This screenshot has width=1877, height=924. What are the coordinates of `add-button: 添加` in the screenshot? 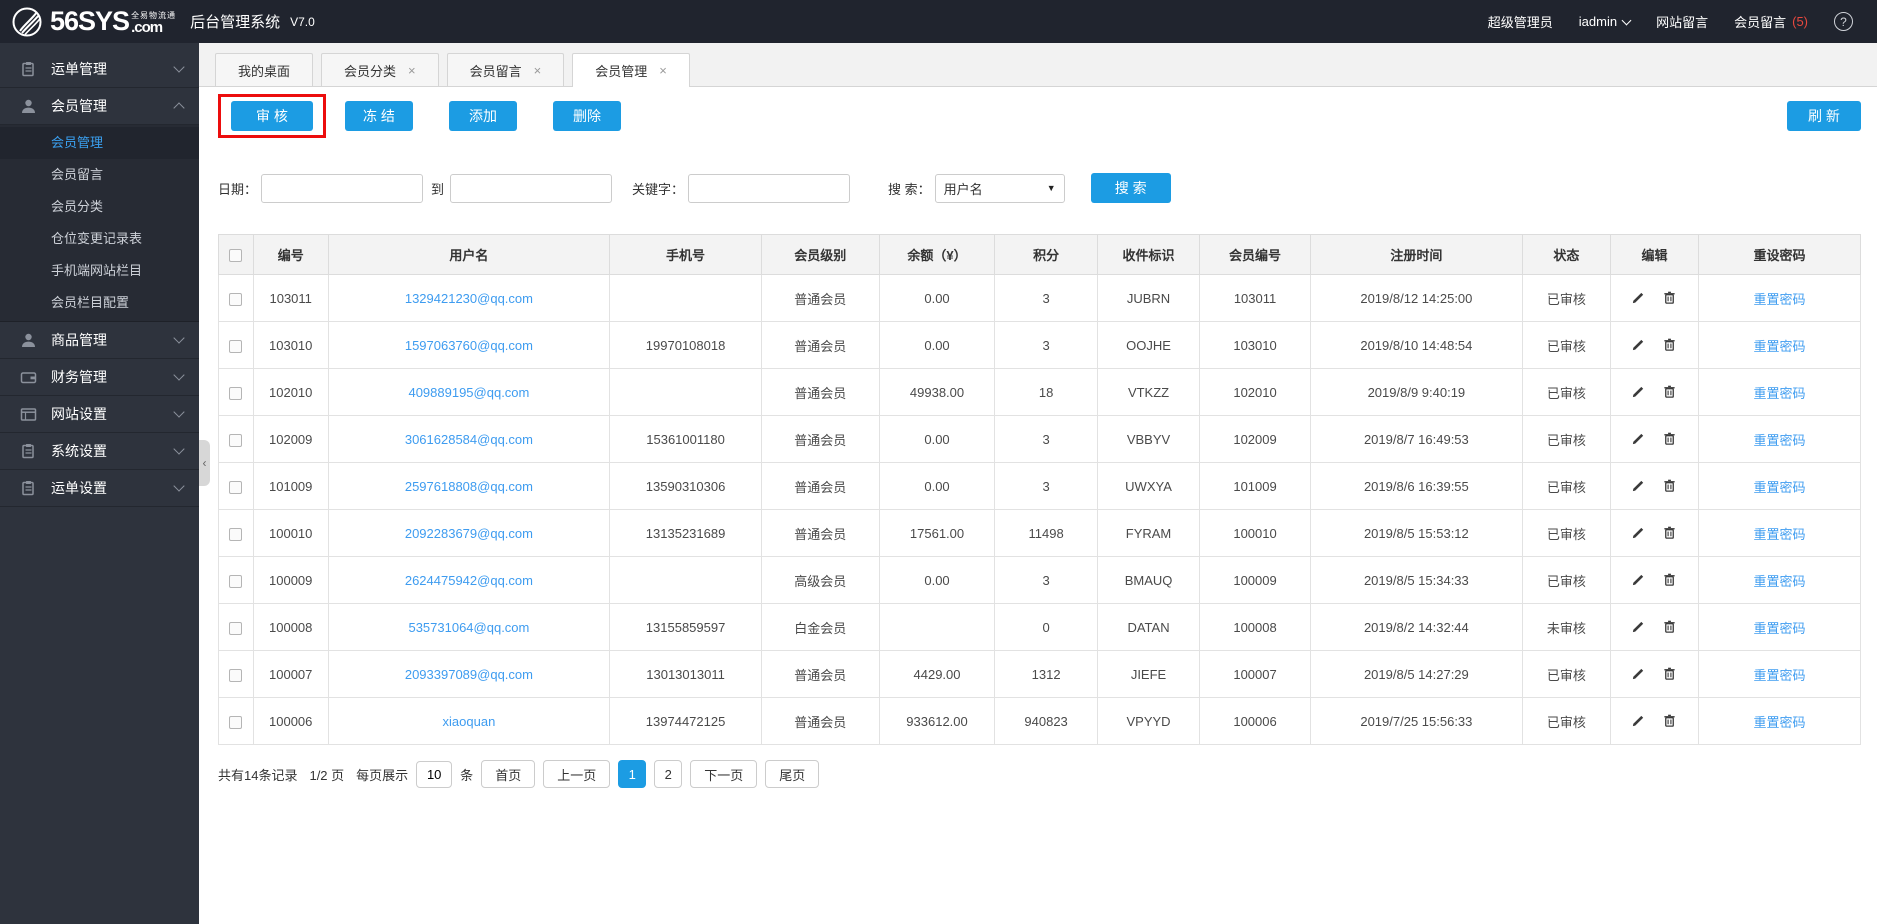 It's located at (483, 115).